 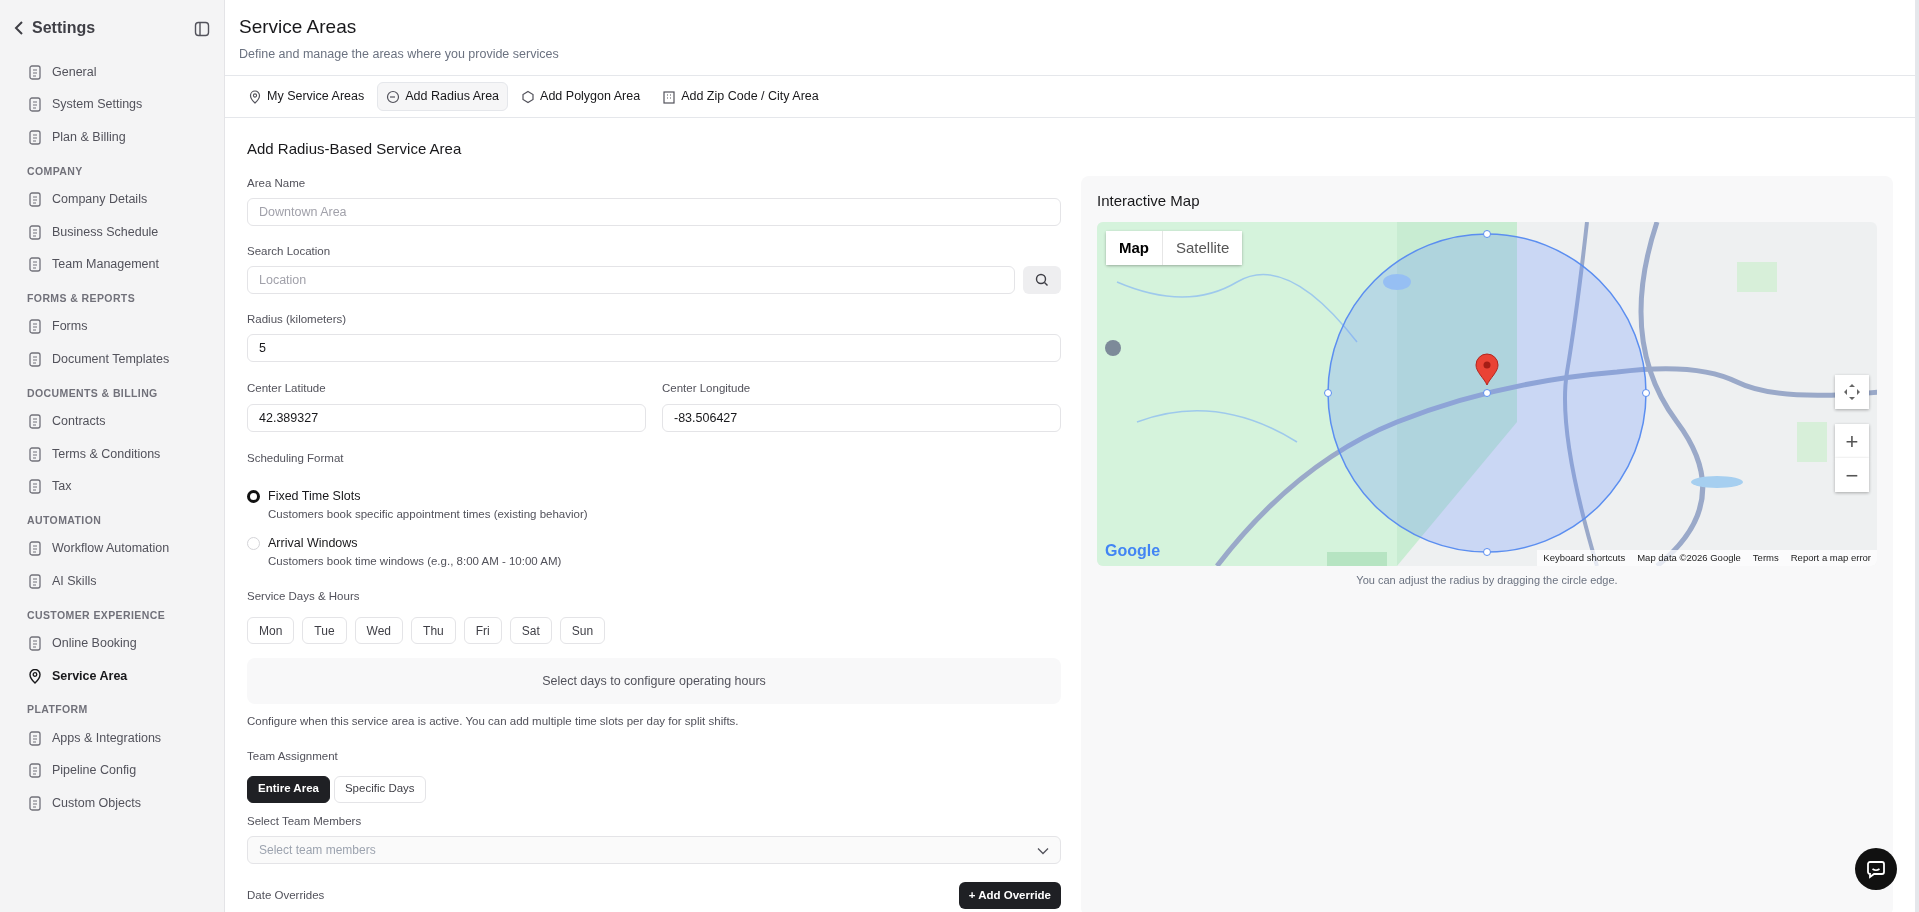 I want to click on sidebar-toggle-icon, so click(x=202, y=28).